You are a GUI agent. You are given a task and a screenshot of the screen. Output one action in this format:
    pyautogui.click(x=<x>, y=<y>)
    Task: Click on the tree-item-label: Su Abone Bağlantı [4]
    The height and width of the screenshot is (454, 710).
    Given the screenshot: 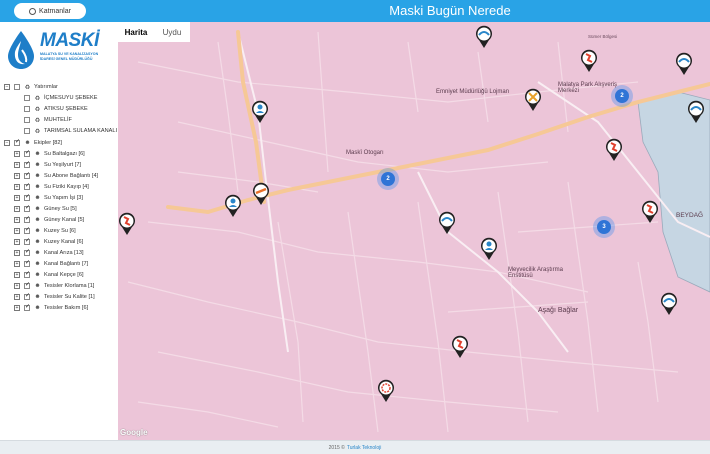 What is the action you would take?
    pyautogui.click(x=71, y=176)
    